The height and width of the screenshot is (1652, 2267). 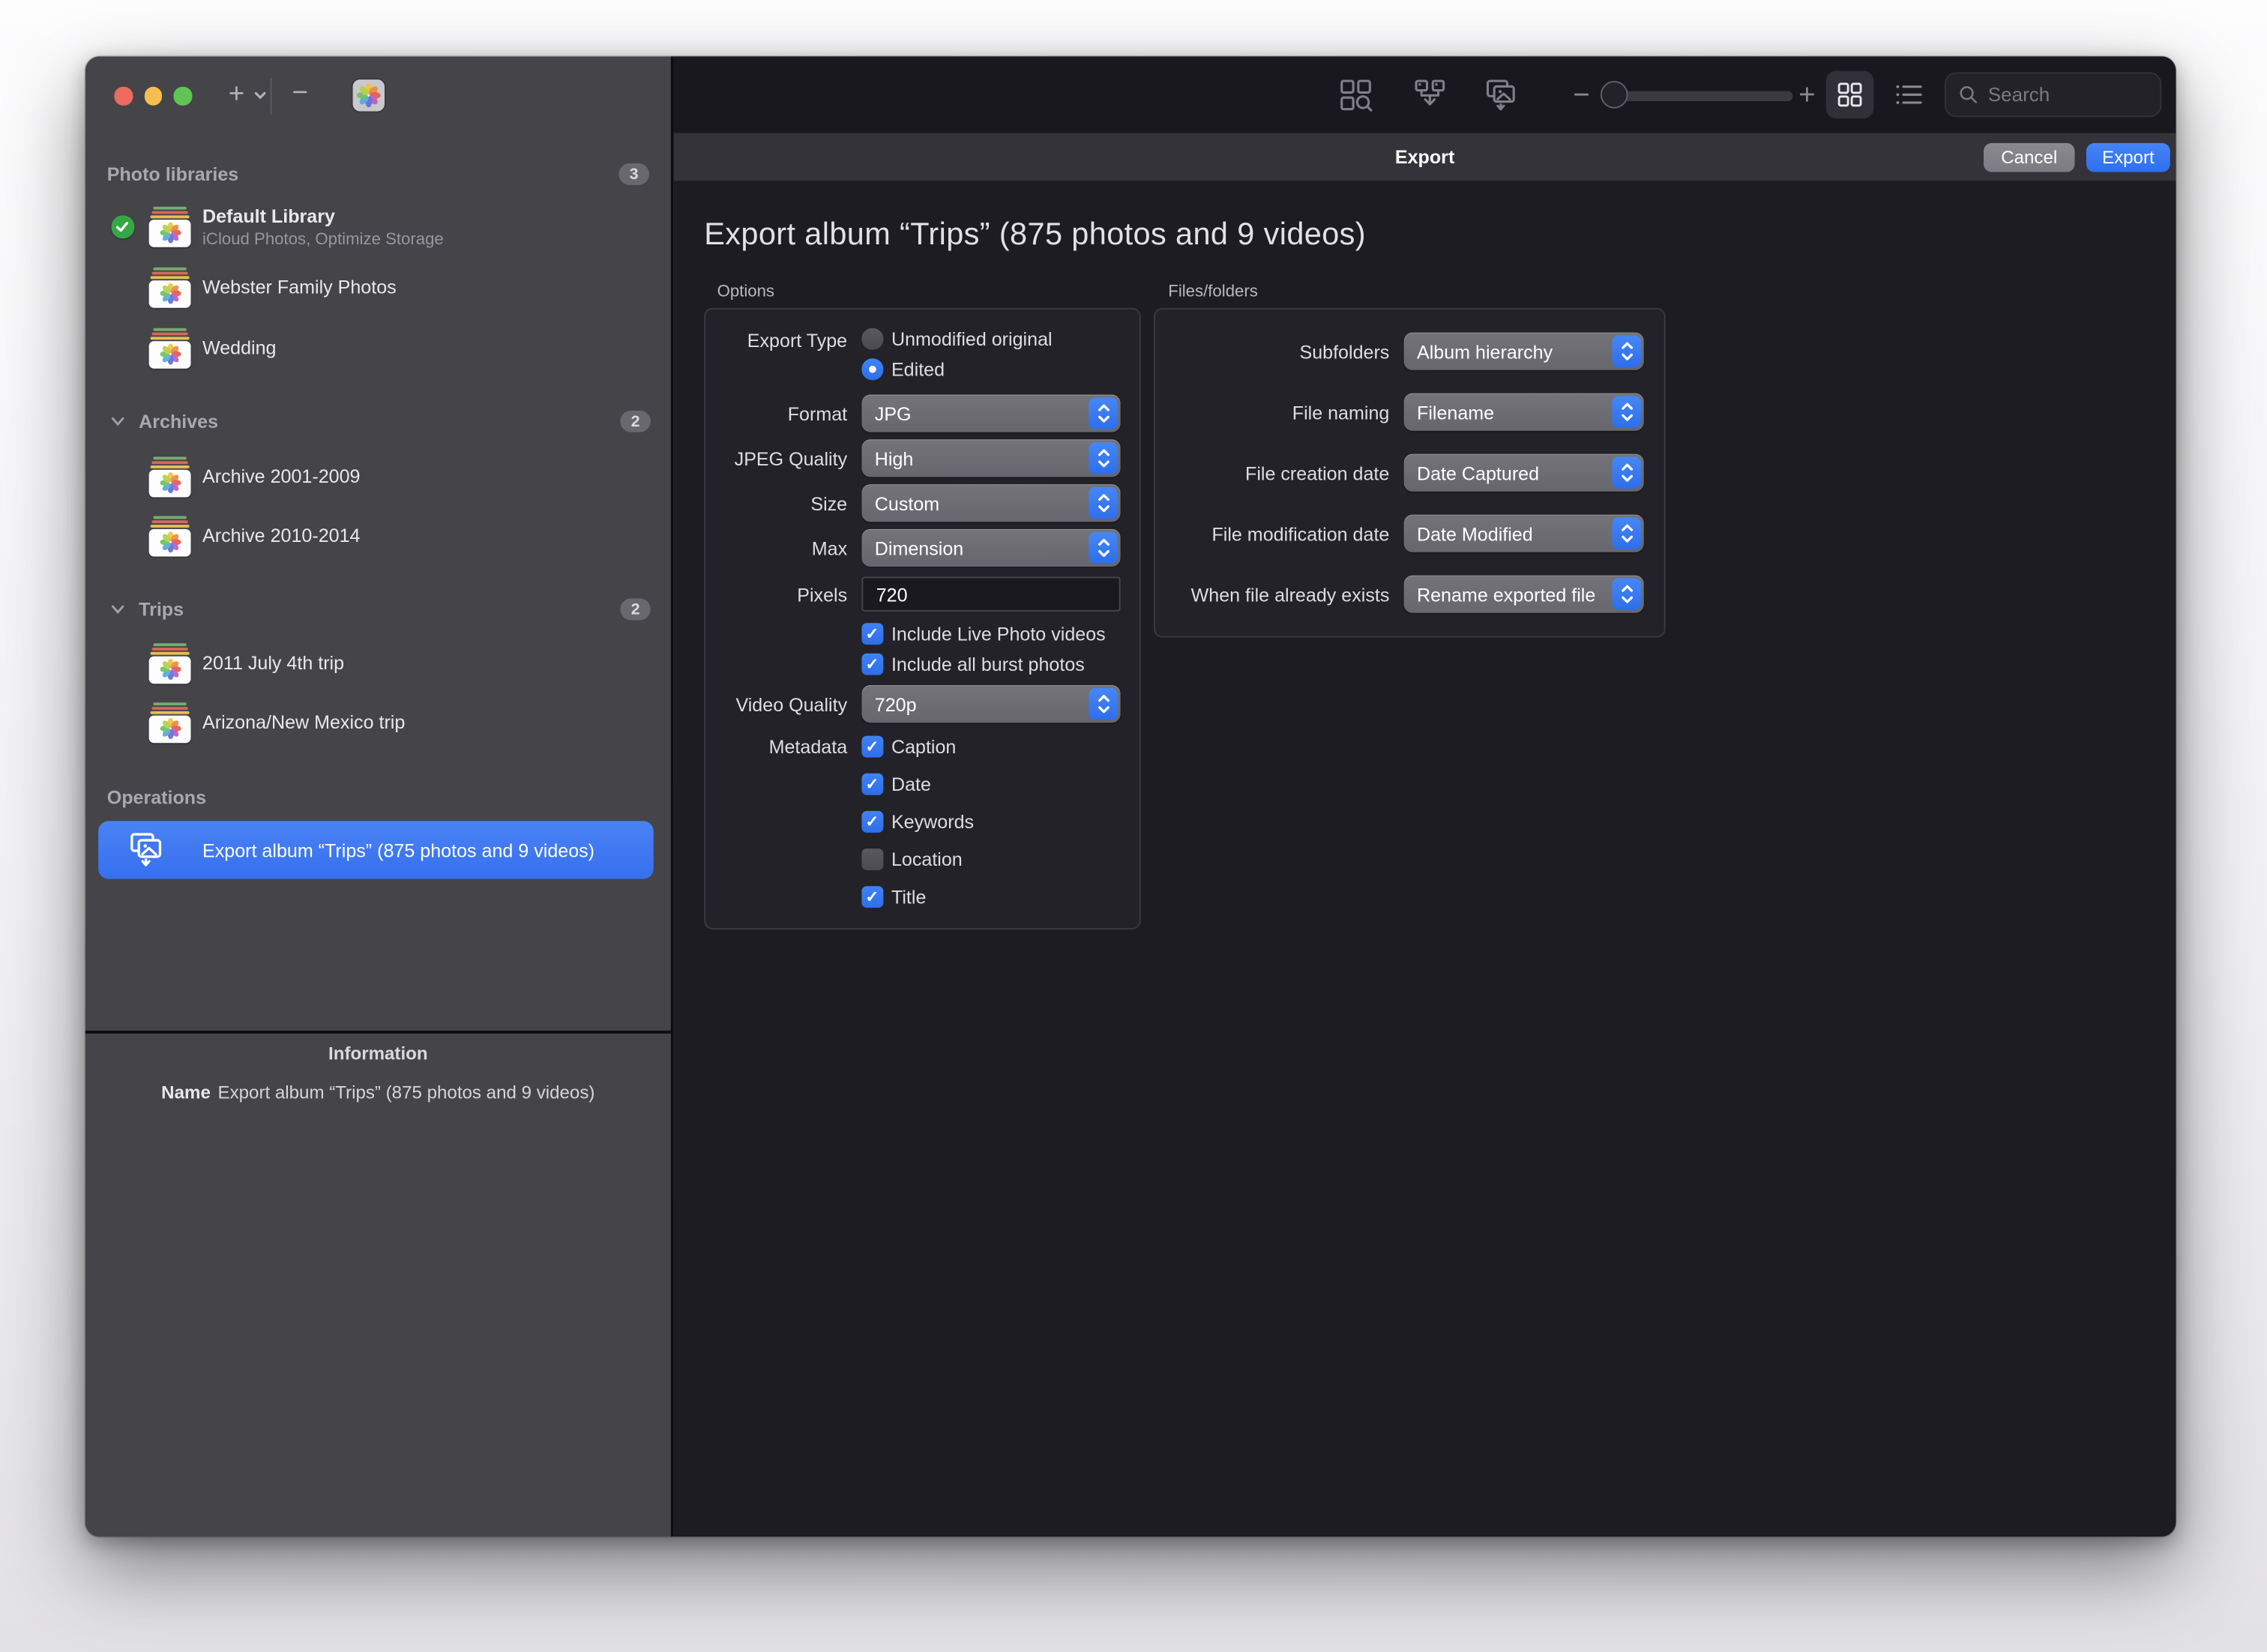 I want to click on list-view-button, so click(x=1909, y=94).